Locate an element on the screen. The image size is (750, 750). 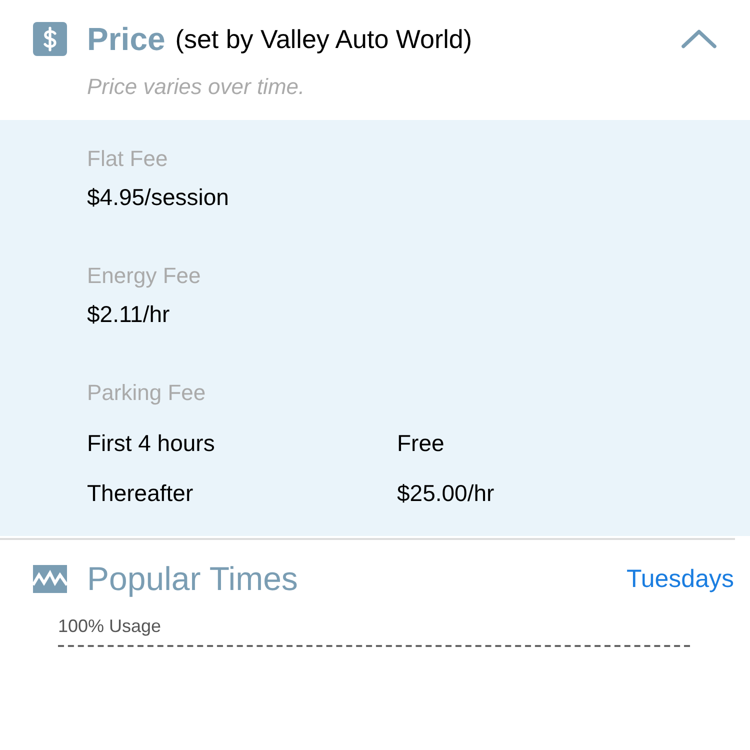
activity-icon is located at coordinates (50, 579).